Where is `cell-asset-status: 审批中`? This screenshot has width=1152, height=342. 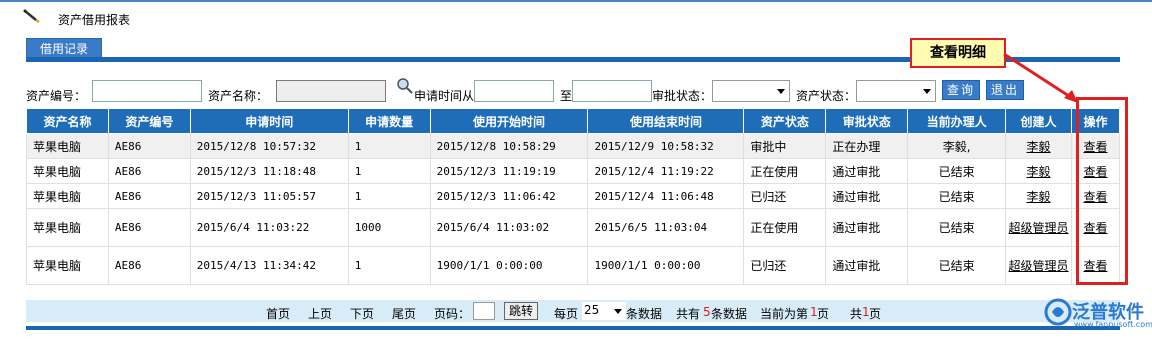 cell-asset-status: 审批中 is located at coordinates (785, 146).